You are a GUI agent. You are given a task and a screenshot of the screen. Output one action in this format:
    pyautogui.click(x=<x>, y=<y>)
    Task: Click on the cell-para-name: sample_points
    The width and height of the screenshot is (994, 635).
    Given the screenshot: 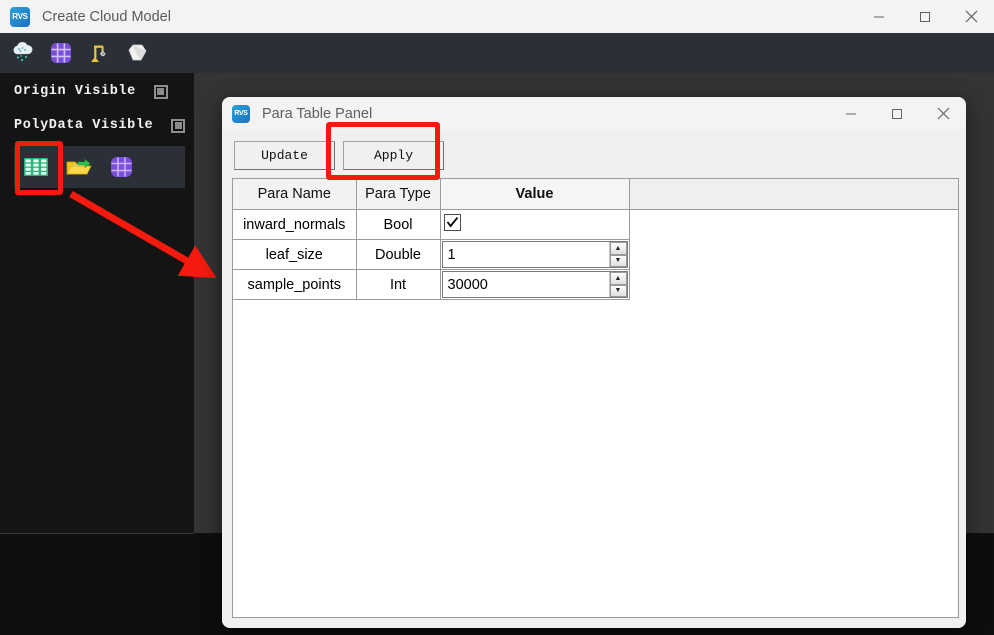 What is the action you would take?
    pyautogui.click(x=295, y=284)
    